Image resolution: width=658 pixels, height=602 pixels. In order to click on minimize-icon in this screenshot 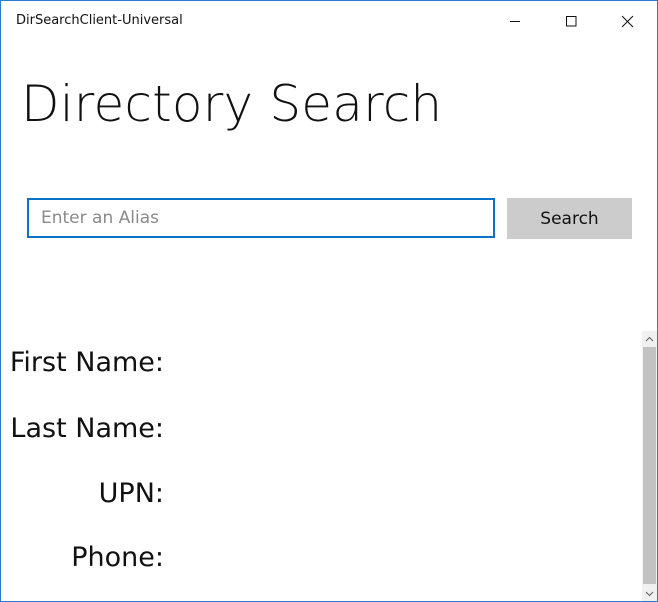, I will do `click(515, 21)`.